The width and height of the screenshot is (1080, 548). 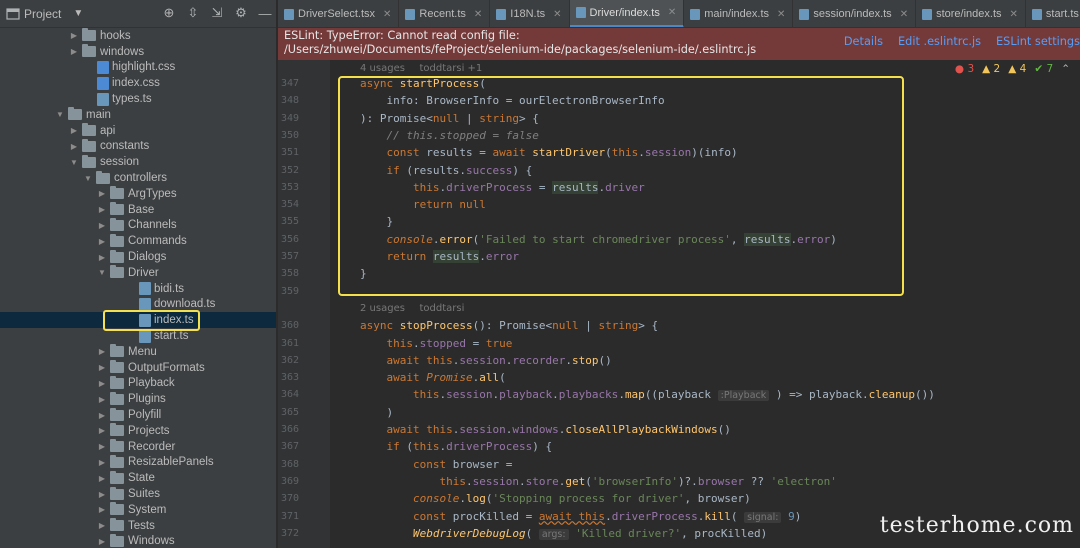 I want to click on tree-item-index-css: index.css, so click(x=138, y=83).